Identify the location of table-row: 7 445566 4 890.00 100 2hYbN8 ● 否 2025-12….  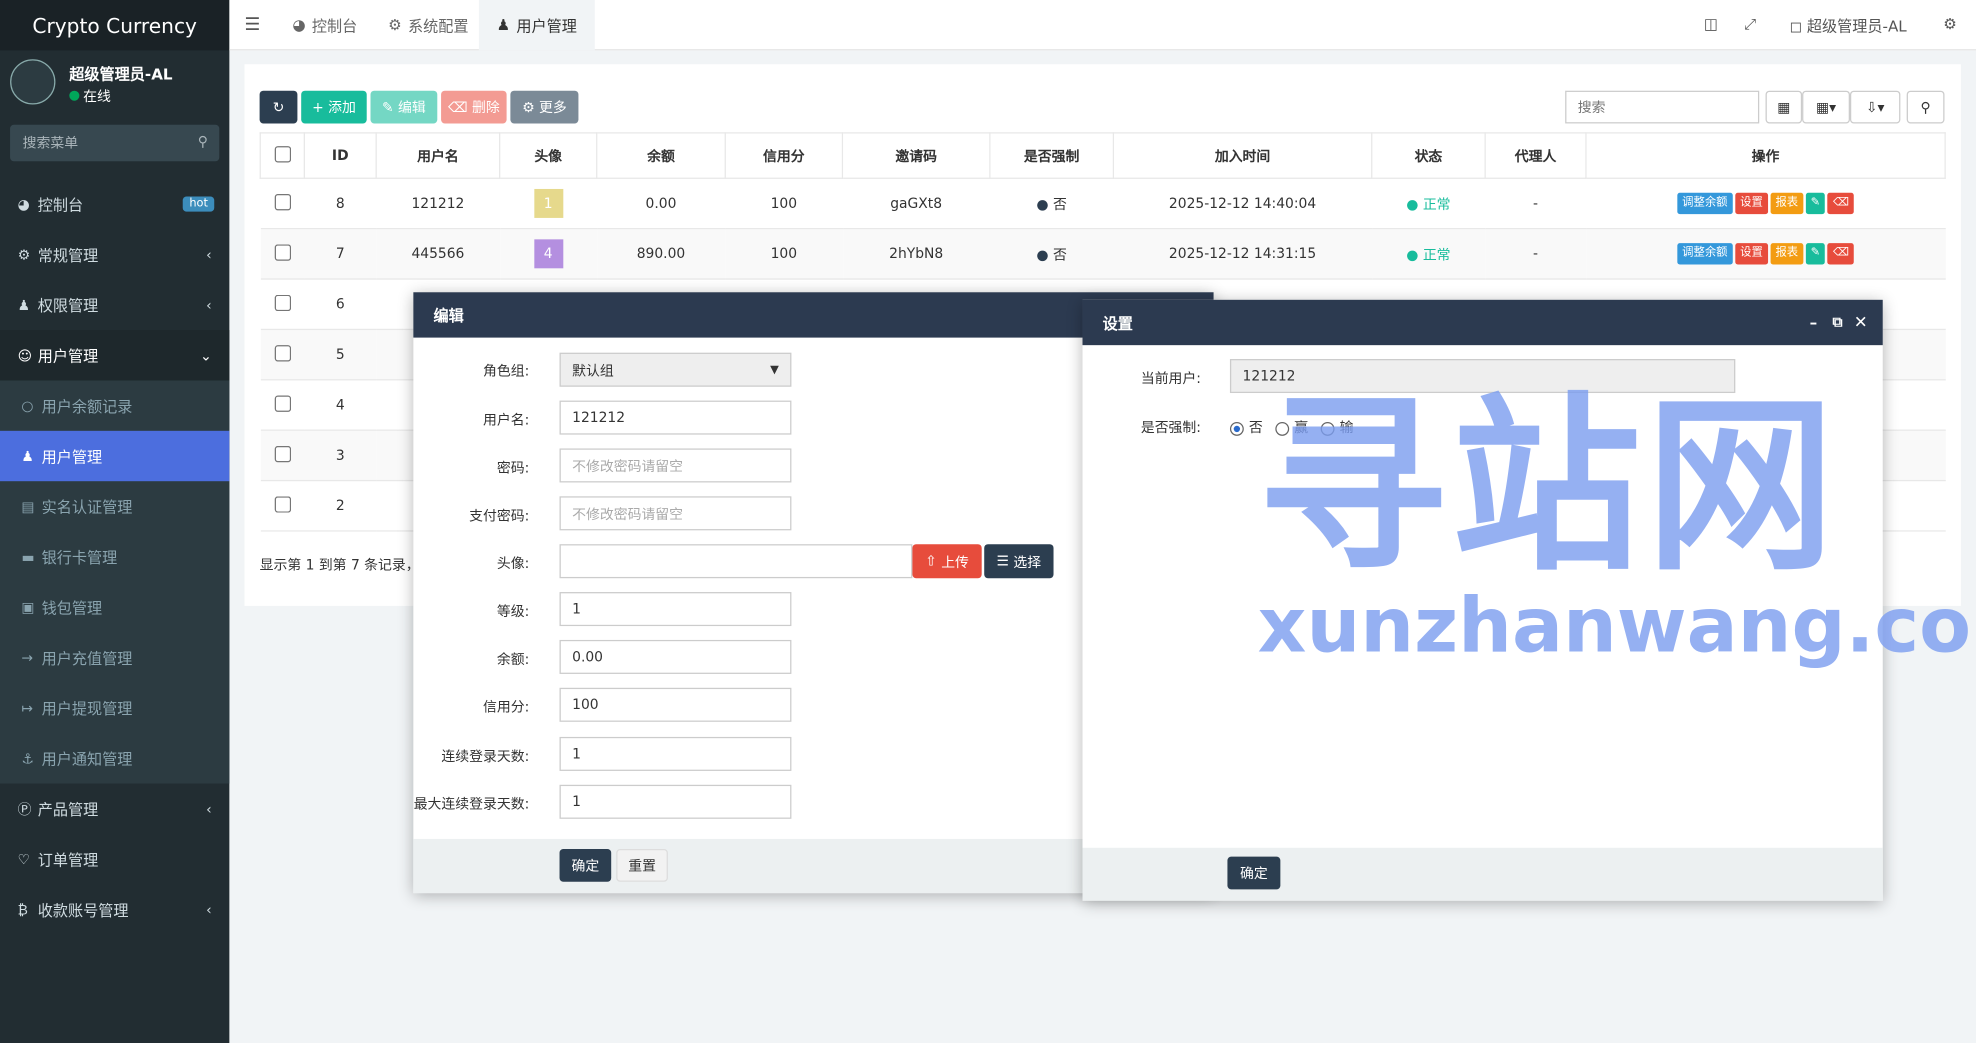
(1103, 254).